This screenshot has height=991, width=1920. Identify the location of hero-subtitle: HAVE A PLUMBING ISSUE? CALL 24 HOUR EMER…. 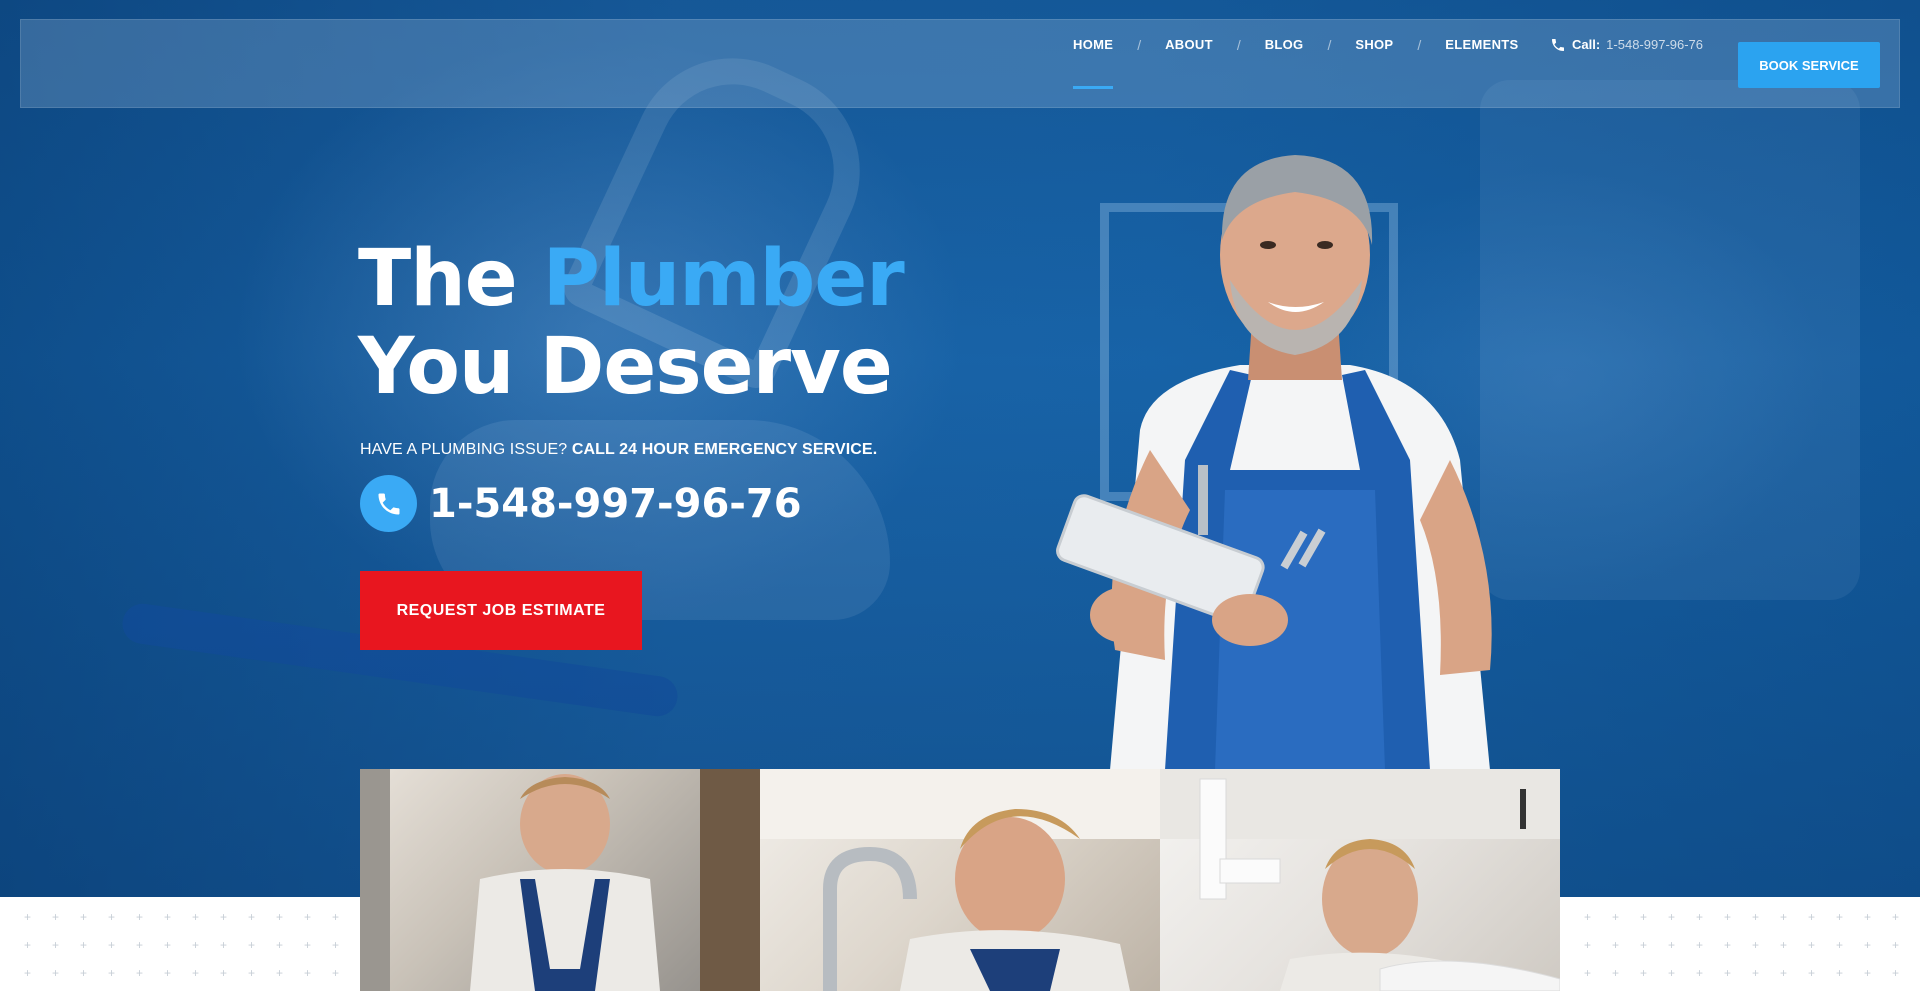
(618, 450).